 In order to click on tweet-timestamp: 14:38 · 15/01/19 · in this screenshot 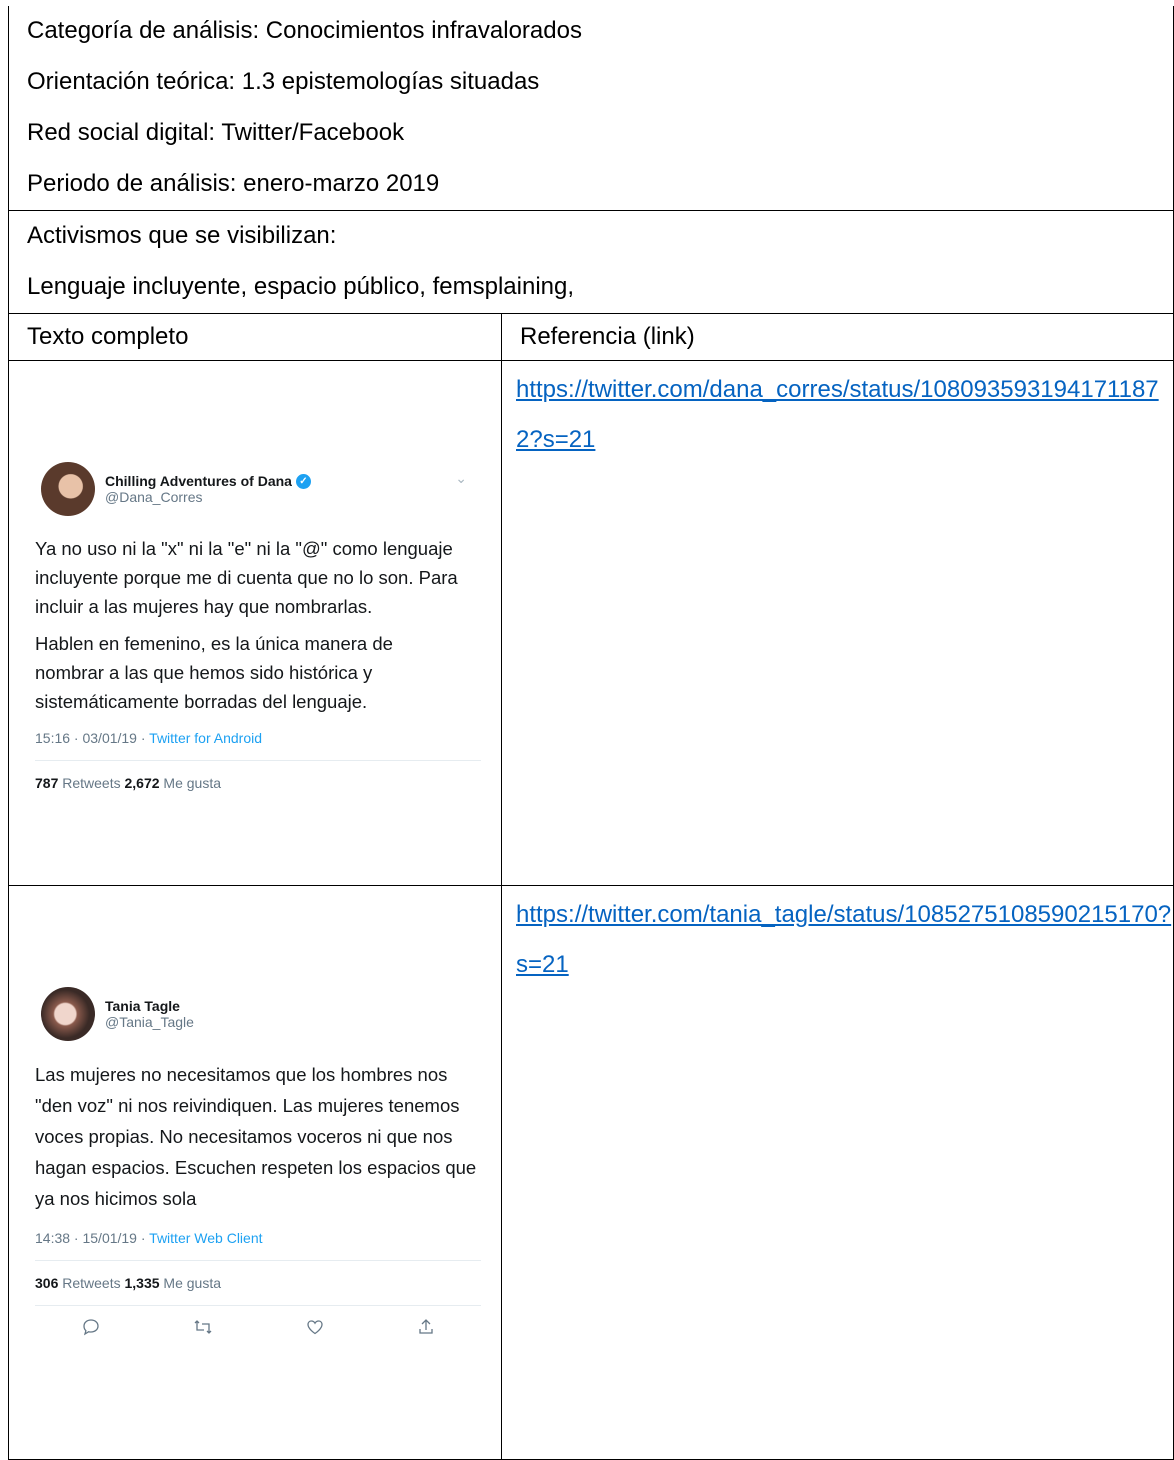, I will do `click(92, 1238)`.